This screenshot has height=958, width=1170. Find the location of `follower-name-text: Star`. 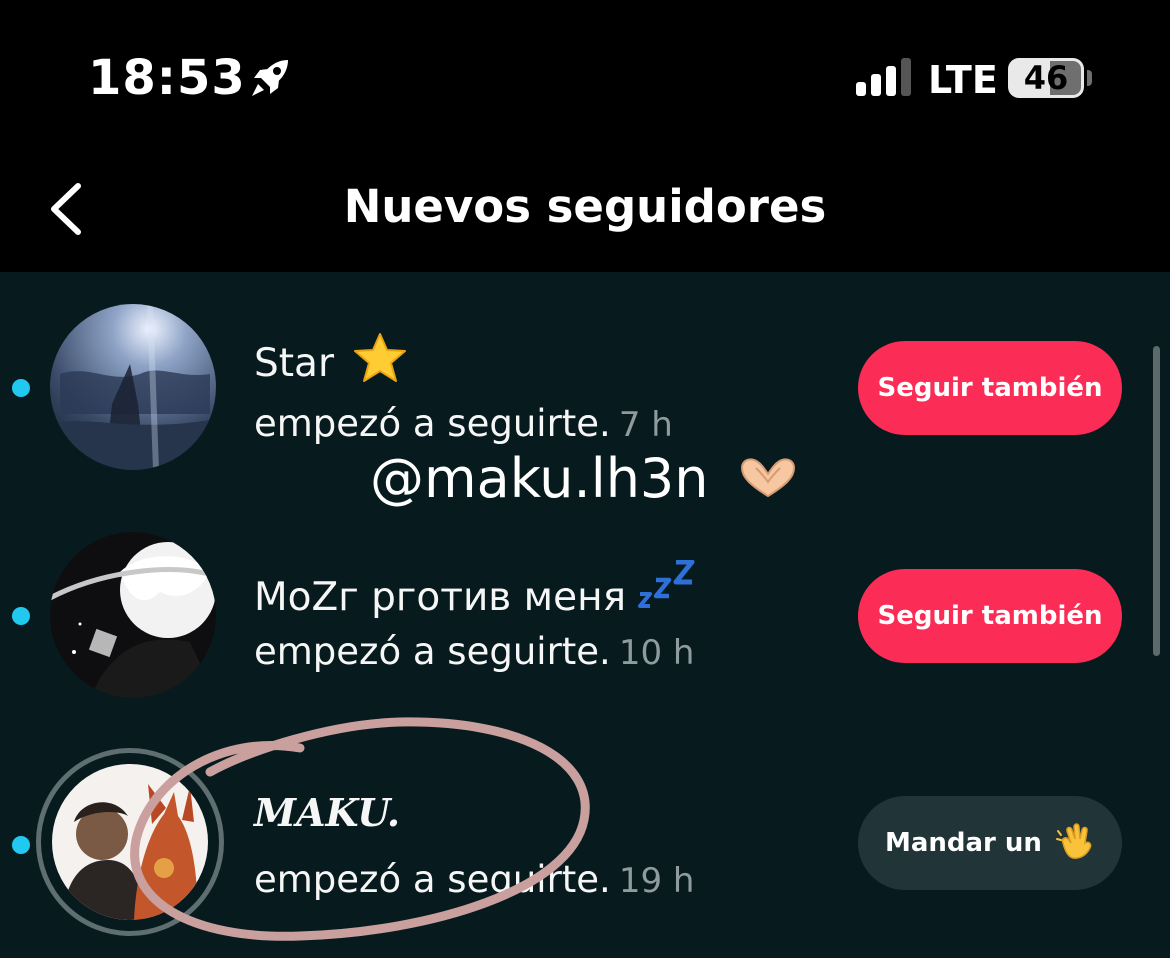

follower-name-text: Star is located at coordinates (294, 363).